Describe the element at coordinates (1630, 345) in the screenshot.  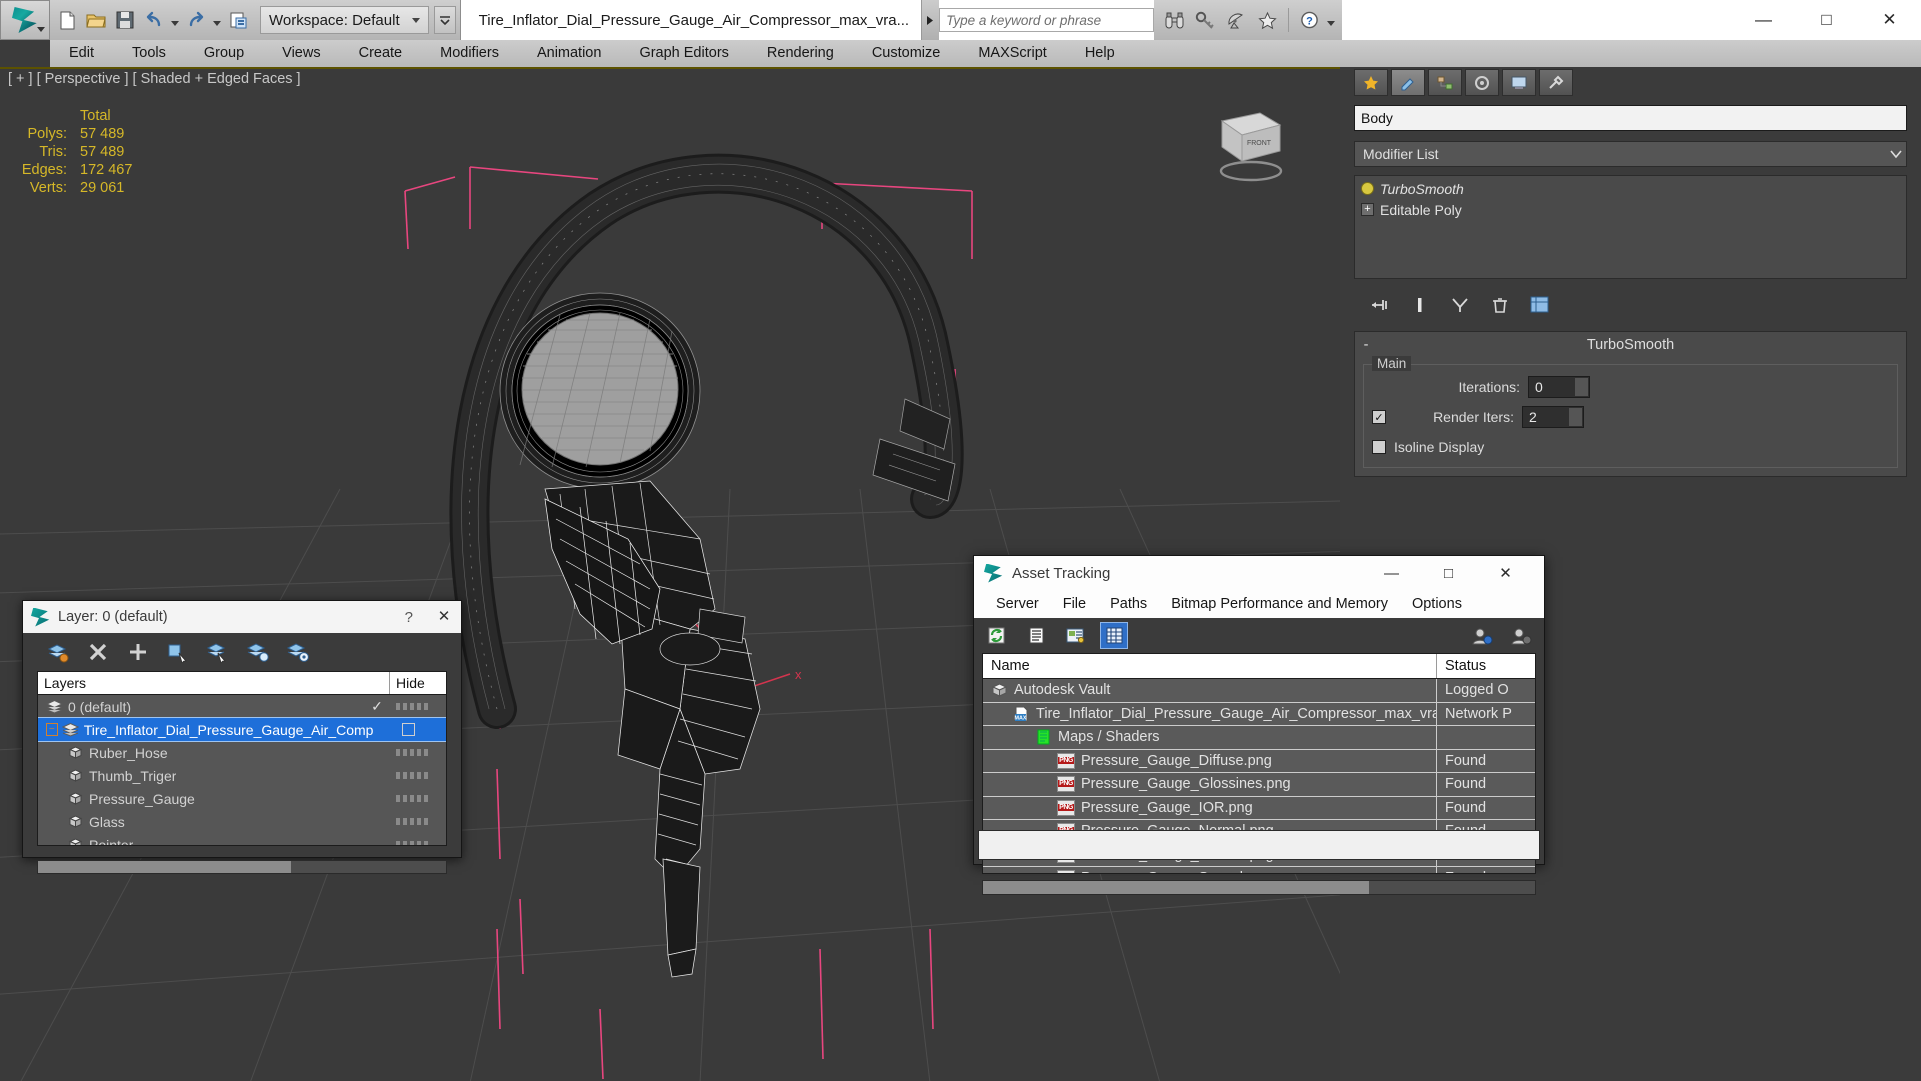
I see `rollout-header: - TurboSmooth` at that location.